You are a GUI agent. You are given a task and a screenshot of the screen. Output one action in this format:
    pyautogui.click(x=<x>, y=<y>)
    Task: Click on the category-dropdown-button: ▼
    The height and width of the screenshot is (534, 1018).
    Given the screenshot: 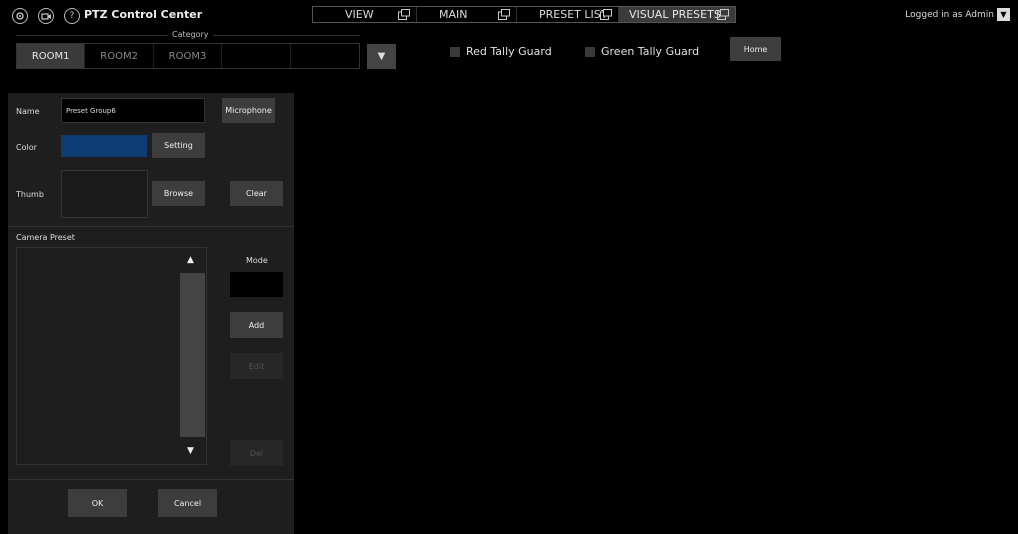 What is the action you would take?
    pyautogui.click(x=381, y=56)
    